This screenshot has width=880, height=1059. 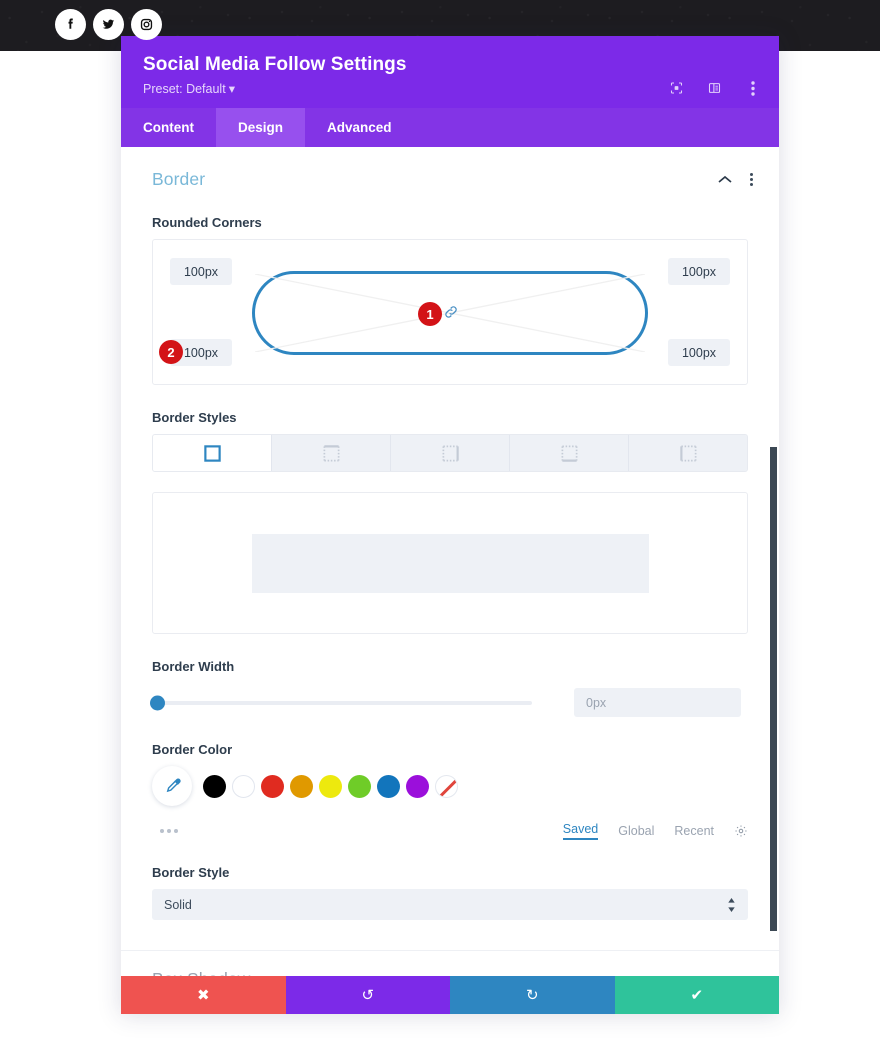 I want to click on undo-button: ↺, so click(x=367, y=995).